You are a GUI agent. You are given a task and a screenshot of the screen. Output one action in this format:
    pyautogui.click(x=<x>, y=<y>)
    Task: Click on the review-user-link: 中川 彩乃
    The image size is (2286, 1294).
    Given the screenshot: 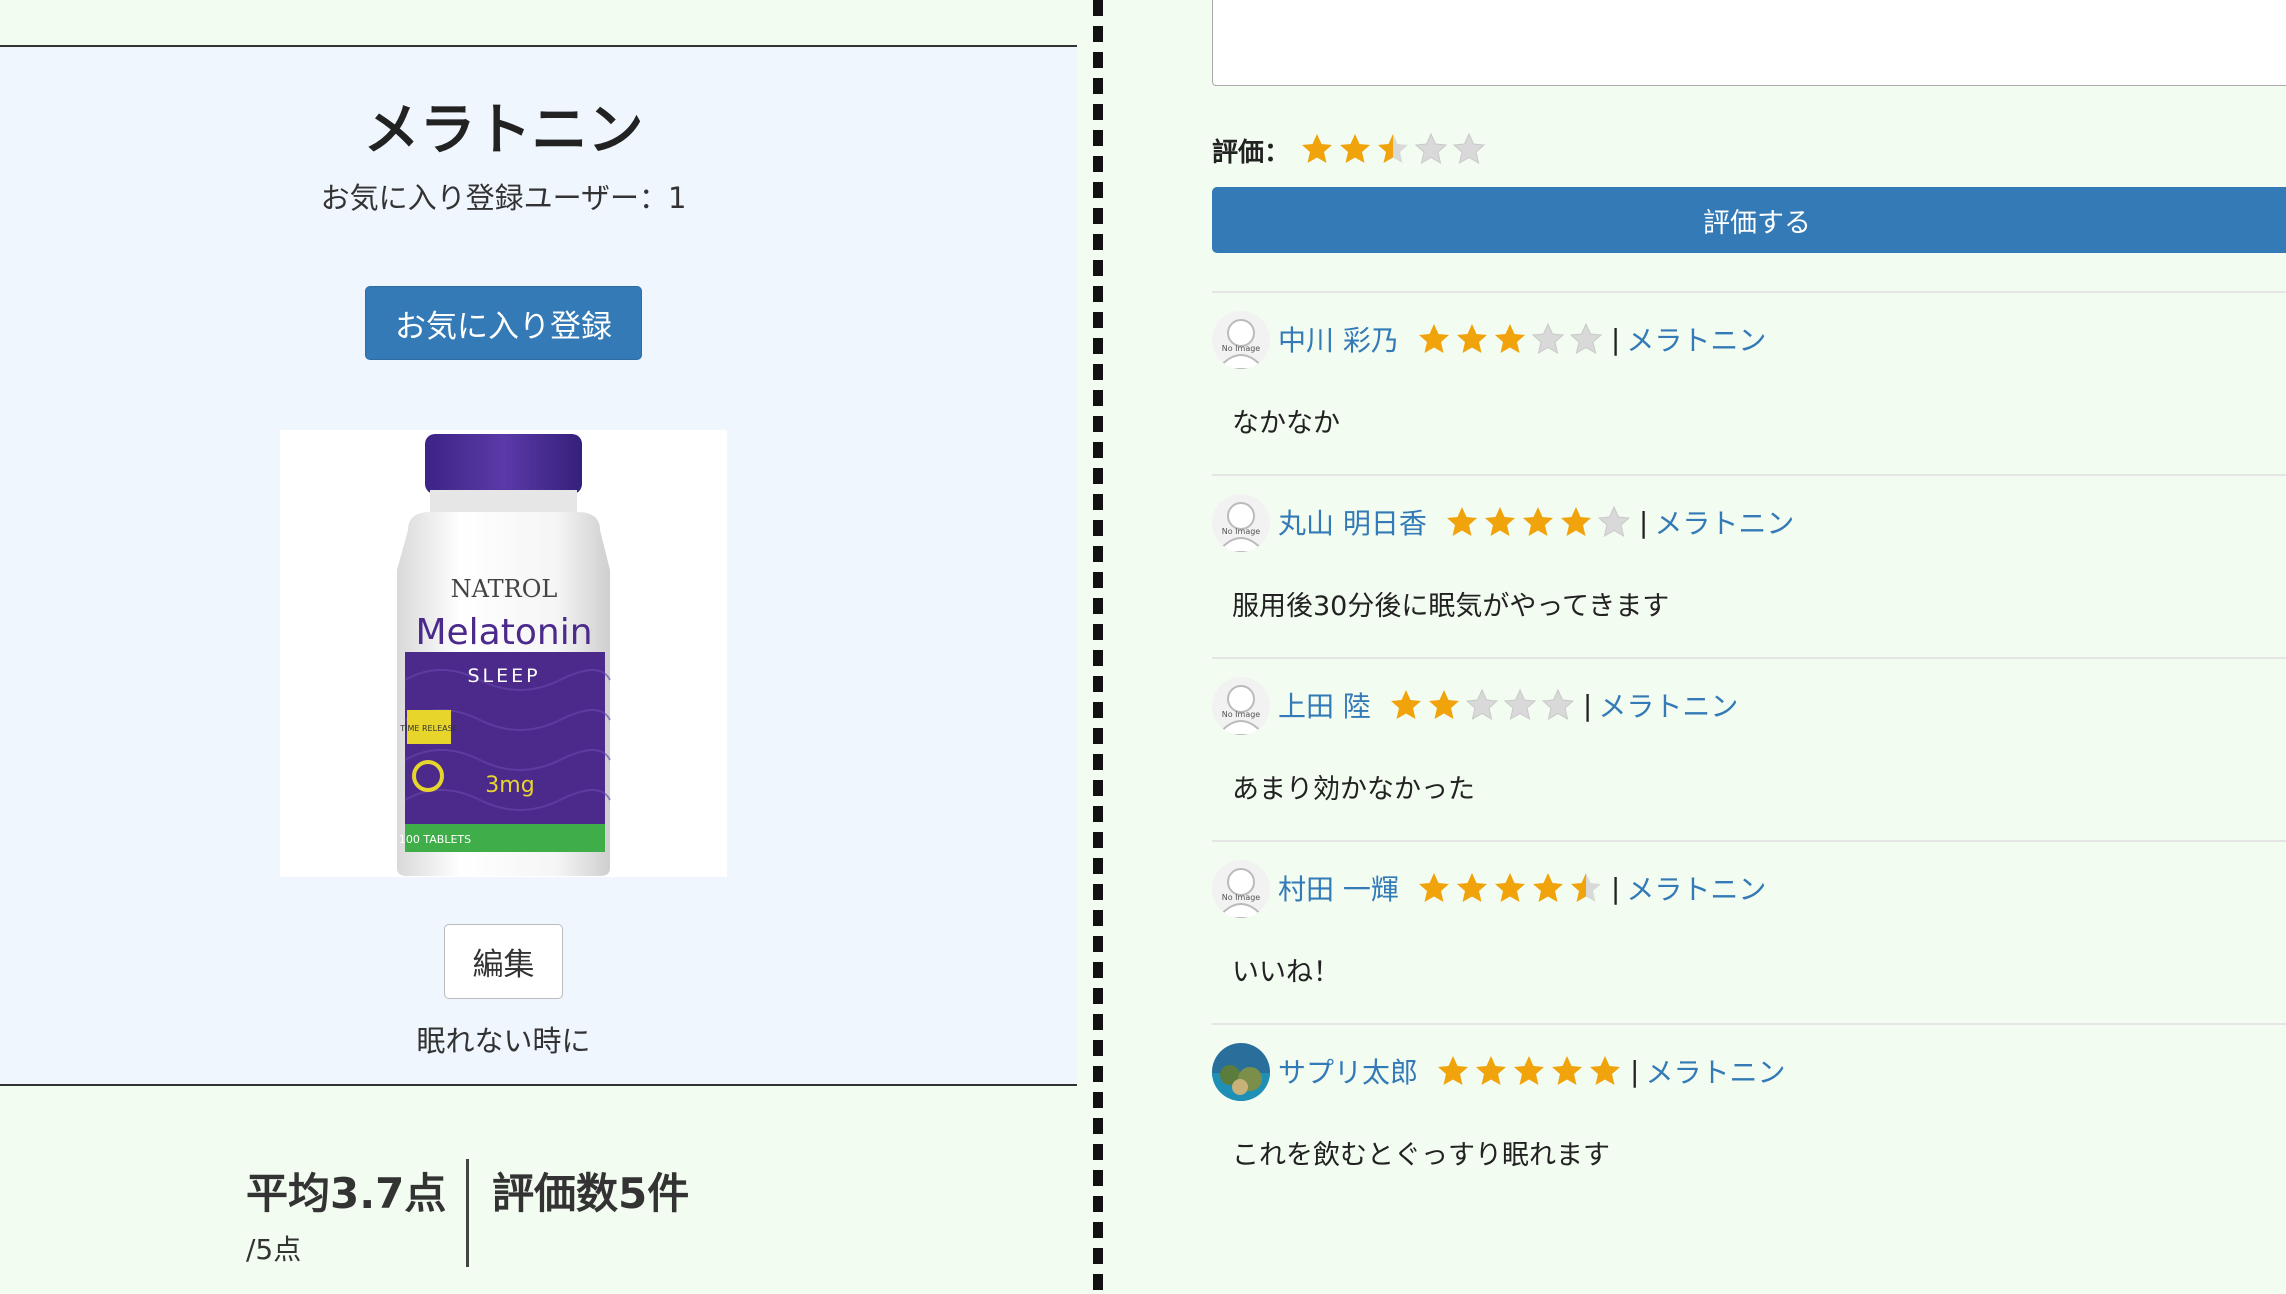 What is the action you would take?
    pyautogui.click(x=1338, y=339)
    